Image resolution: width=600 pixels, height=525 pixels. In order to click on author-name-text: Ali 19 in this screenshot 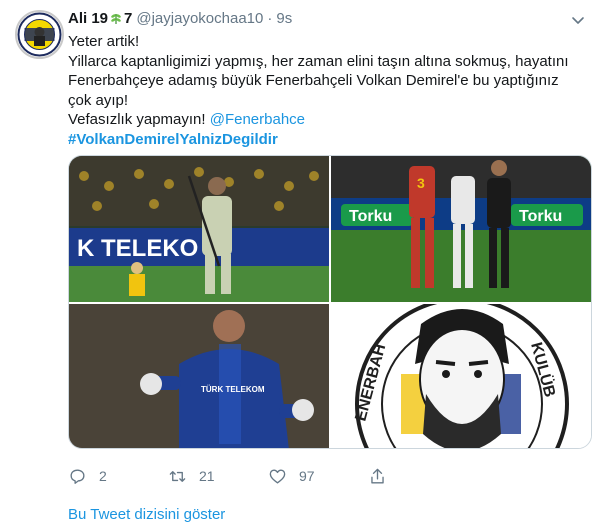, I will do `click(88, 18)`.